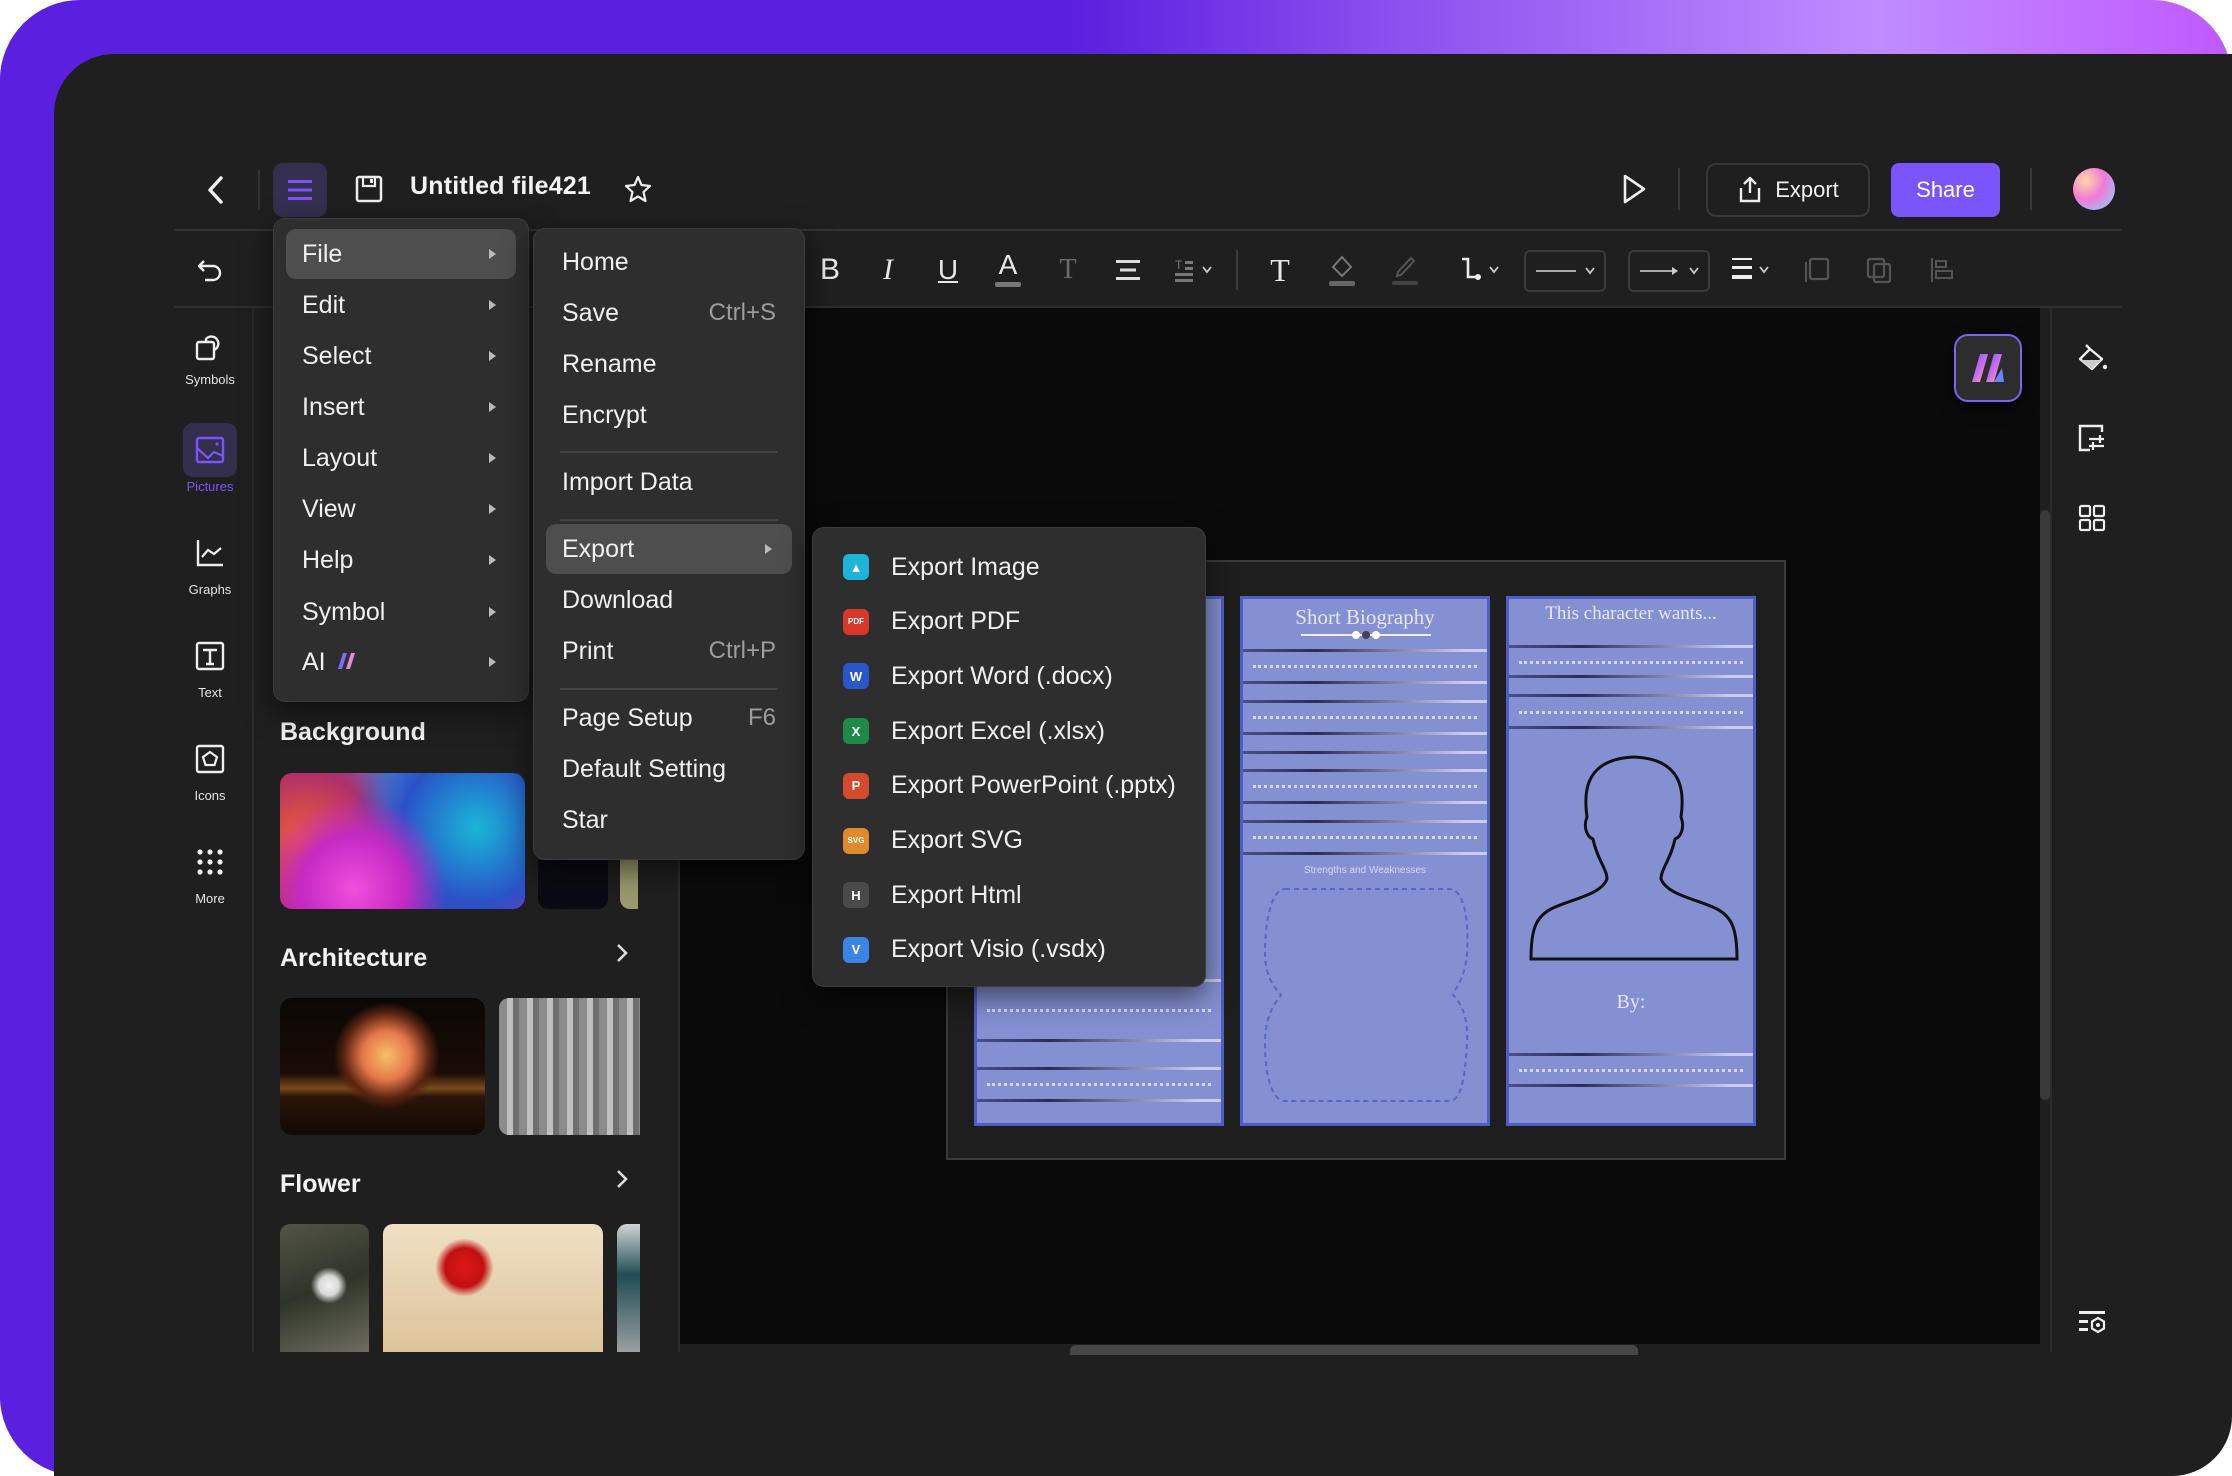 The image size is (2232, 1476). What do you see at coordinates (1008, 269) in the screenshot?
I see `font-color-button: A` at bounding box center [1008, 269].